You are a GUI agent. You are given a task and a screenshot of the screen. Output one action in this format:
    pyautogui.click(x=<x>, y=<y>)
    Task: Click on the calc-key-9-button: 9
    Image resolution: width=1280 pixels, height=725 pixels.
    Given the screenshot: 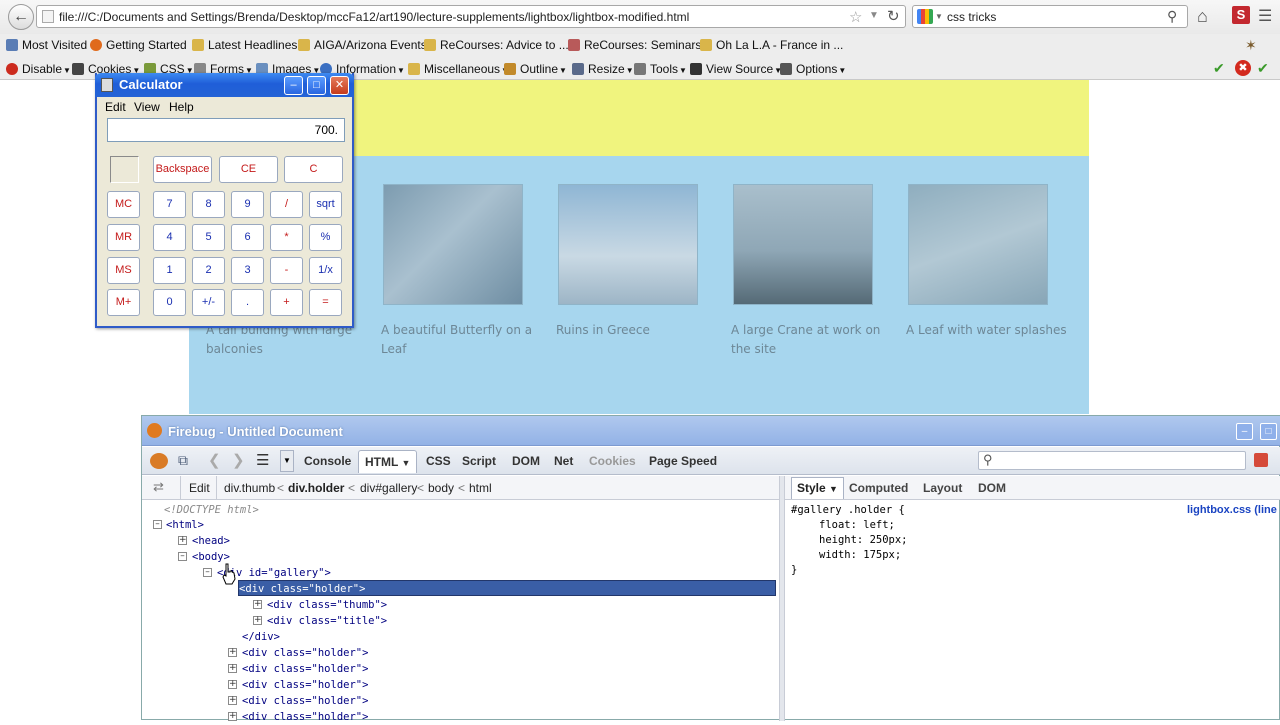 What is the action you would take?
    pyautogui.click(x=247, y=204)
    